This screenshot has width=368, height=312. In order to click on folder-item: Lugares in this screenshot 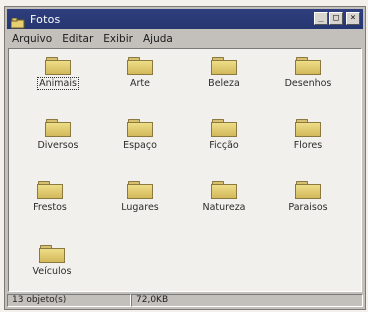, I will do `click(140, 197)`.